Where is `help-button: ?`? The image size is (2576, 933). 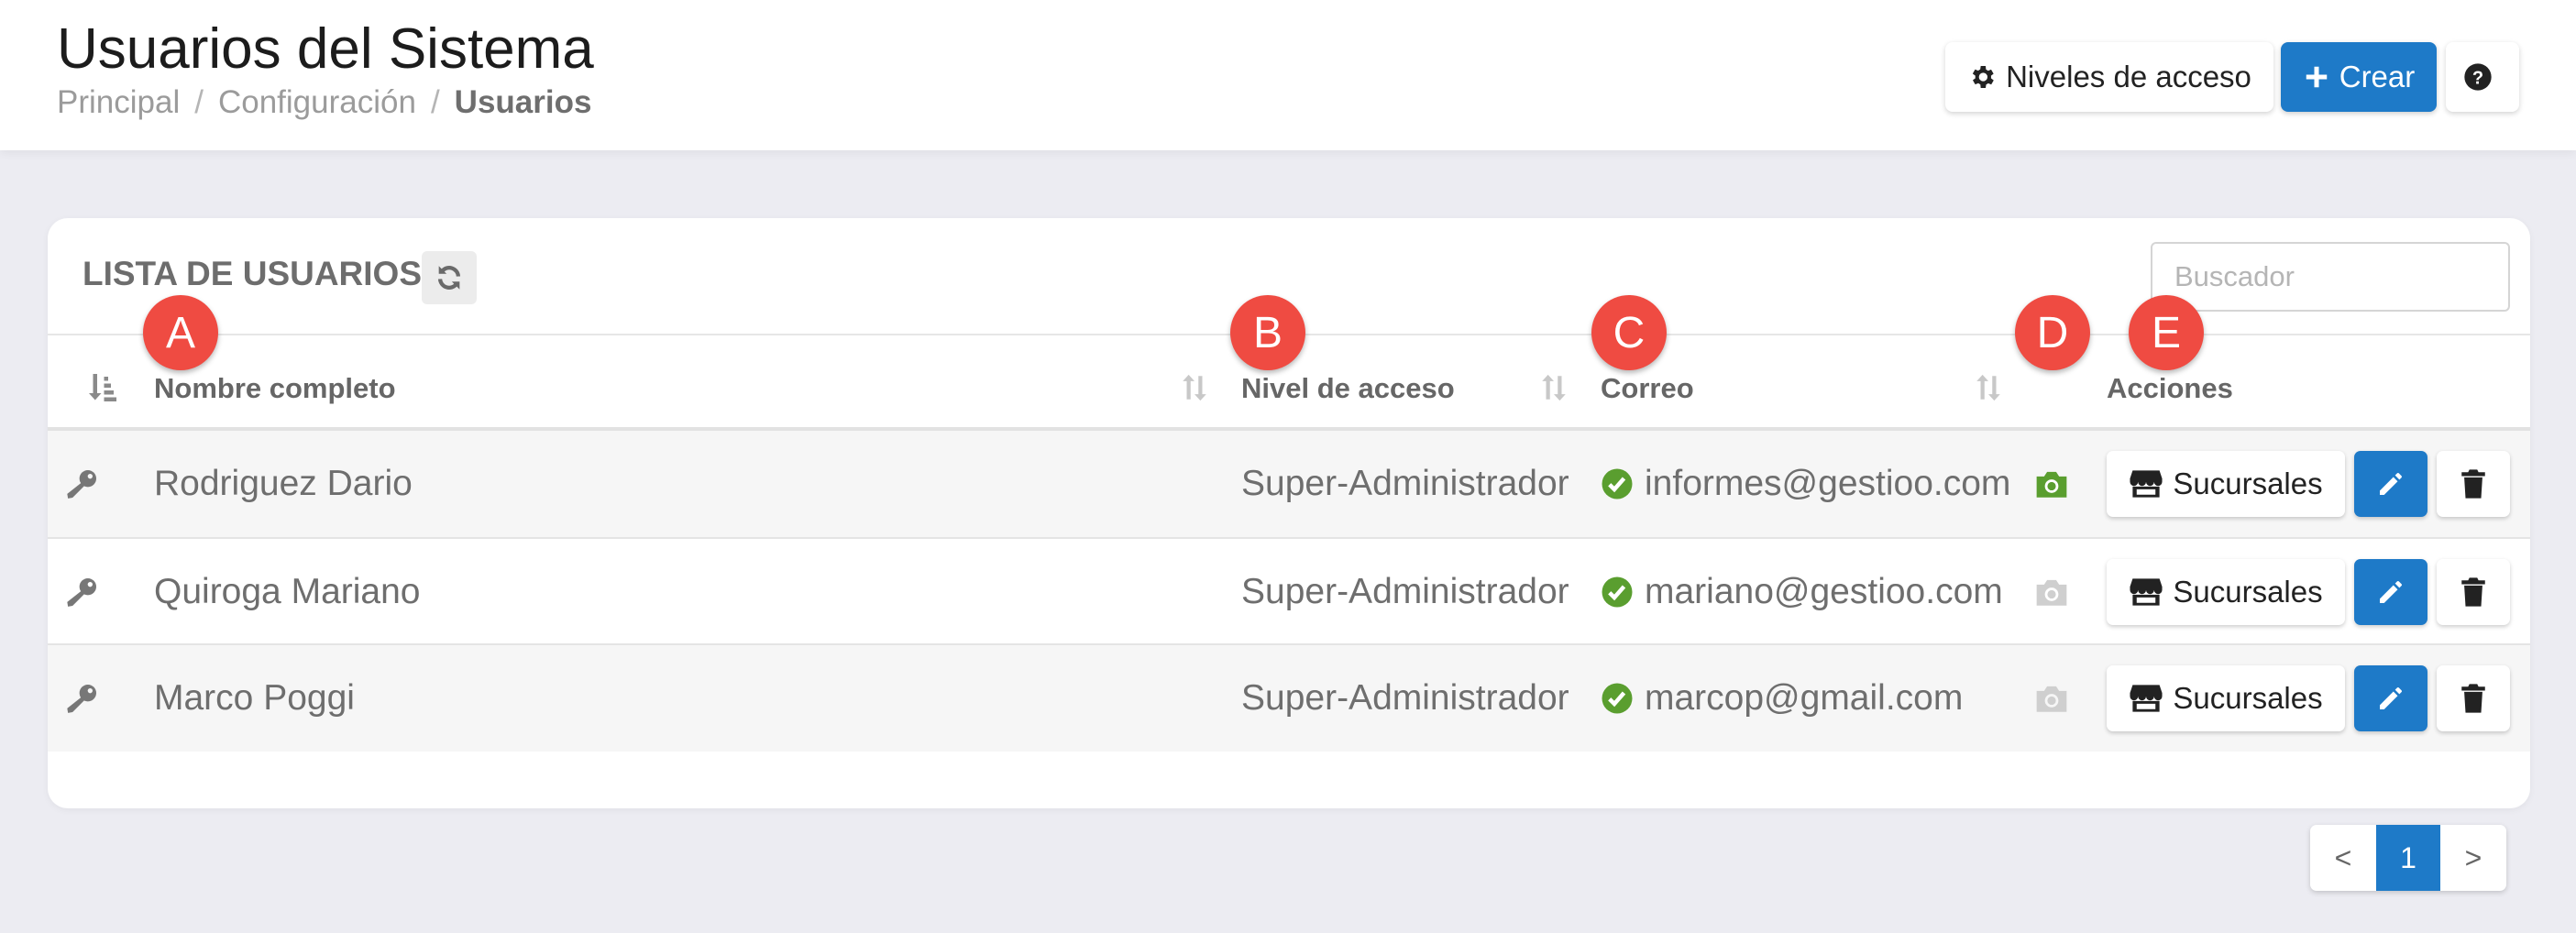 help-button: ? is located at coordinates (2482, 77).